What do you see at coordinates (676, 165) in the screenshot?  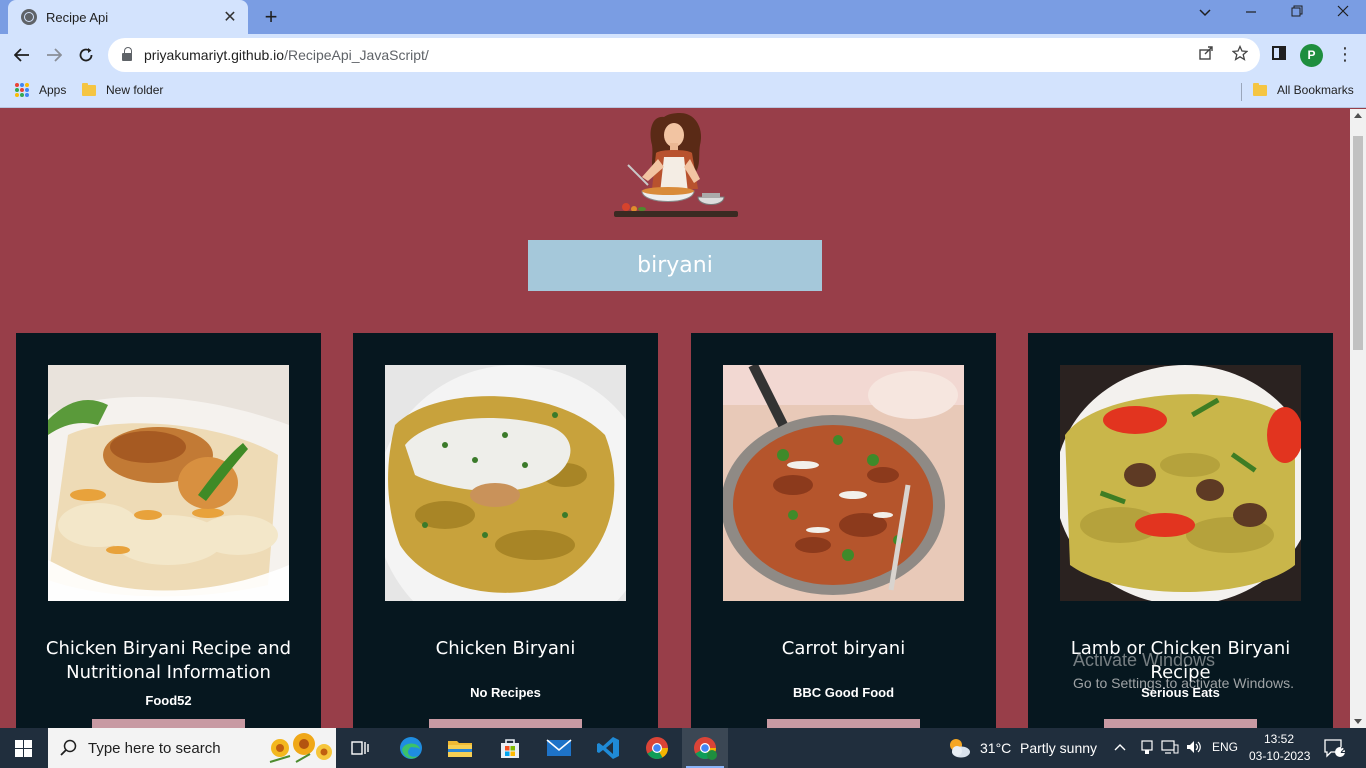 I see `chef-woman-illustration` at bounding box center [676, 165].